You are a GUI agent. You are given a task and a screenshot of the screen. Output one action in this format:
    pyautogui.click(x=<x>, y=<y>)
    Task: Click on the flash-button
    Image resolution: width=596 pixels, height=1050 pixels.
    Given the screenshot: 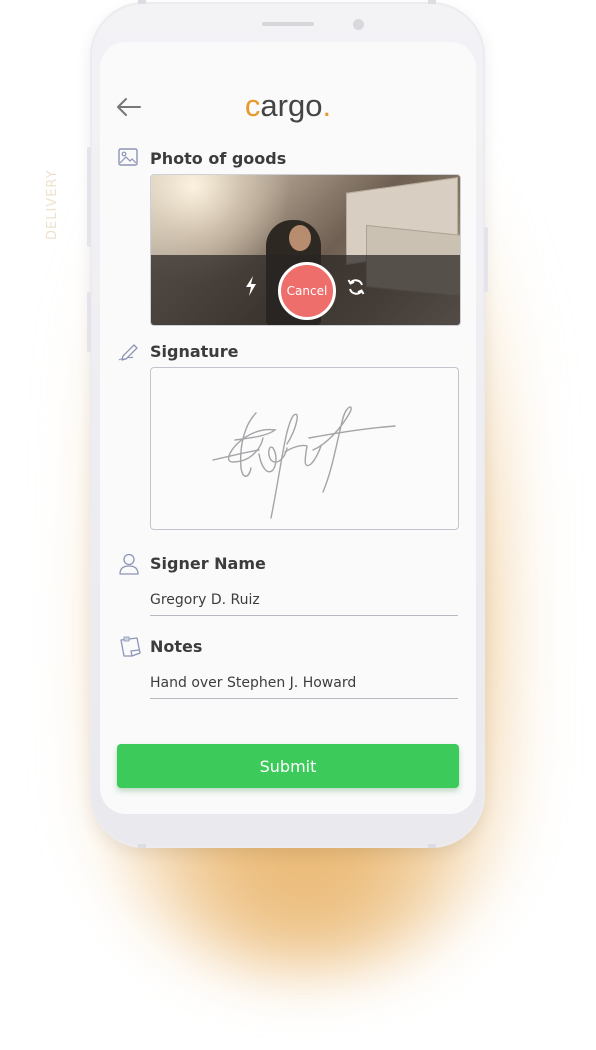 What is the action you would take?
    pyautogui.click(x=251, y=286)
    